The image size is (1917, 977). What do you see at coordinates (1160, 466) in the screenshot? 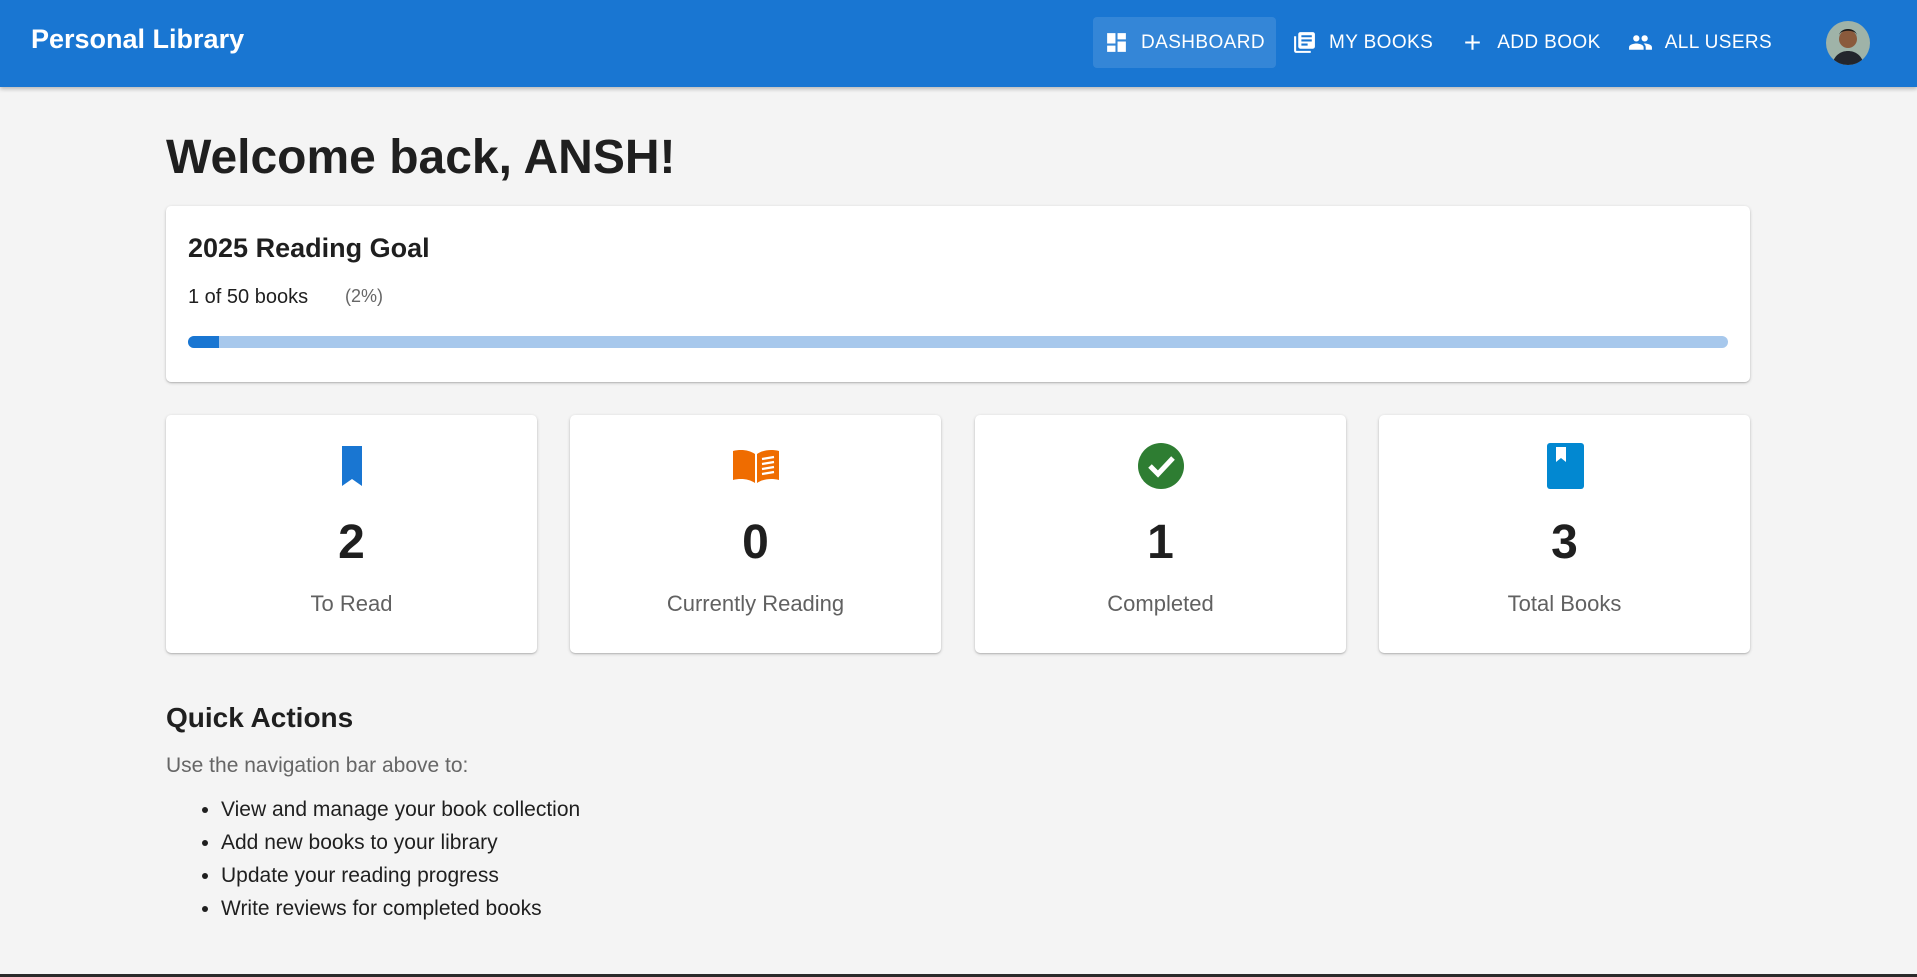
I see `check-circle-icon` at bounding box center [1160, 466].